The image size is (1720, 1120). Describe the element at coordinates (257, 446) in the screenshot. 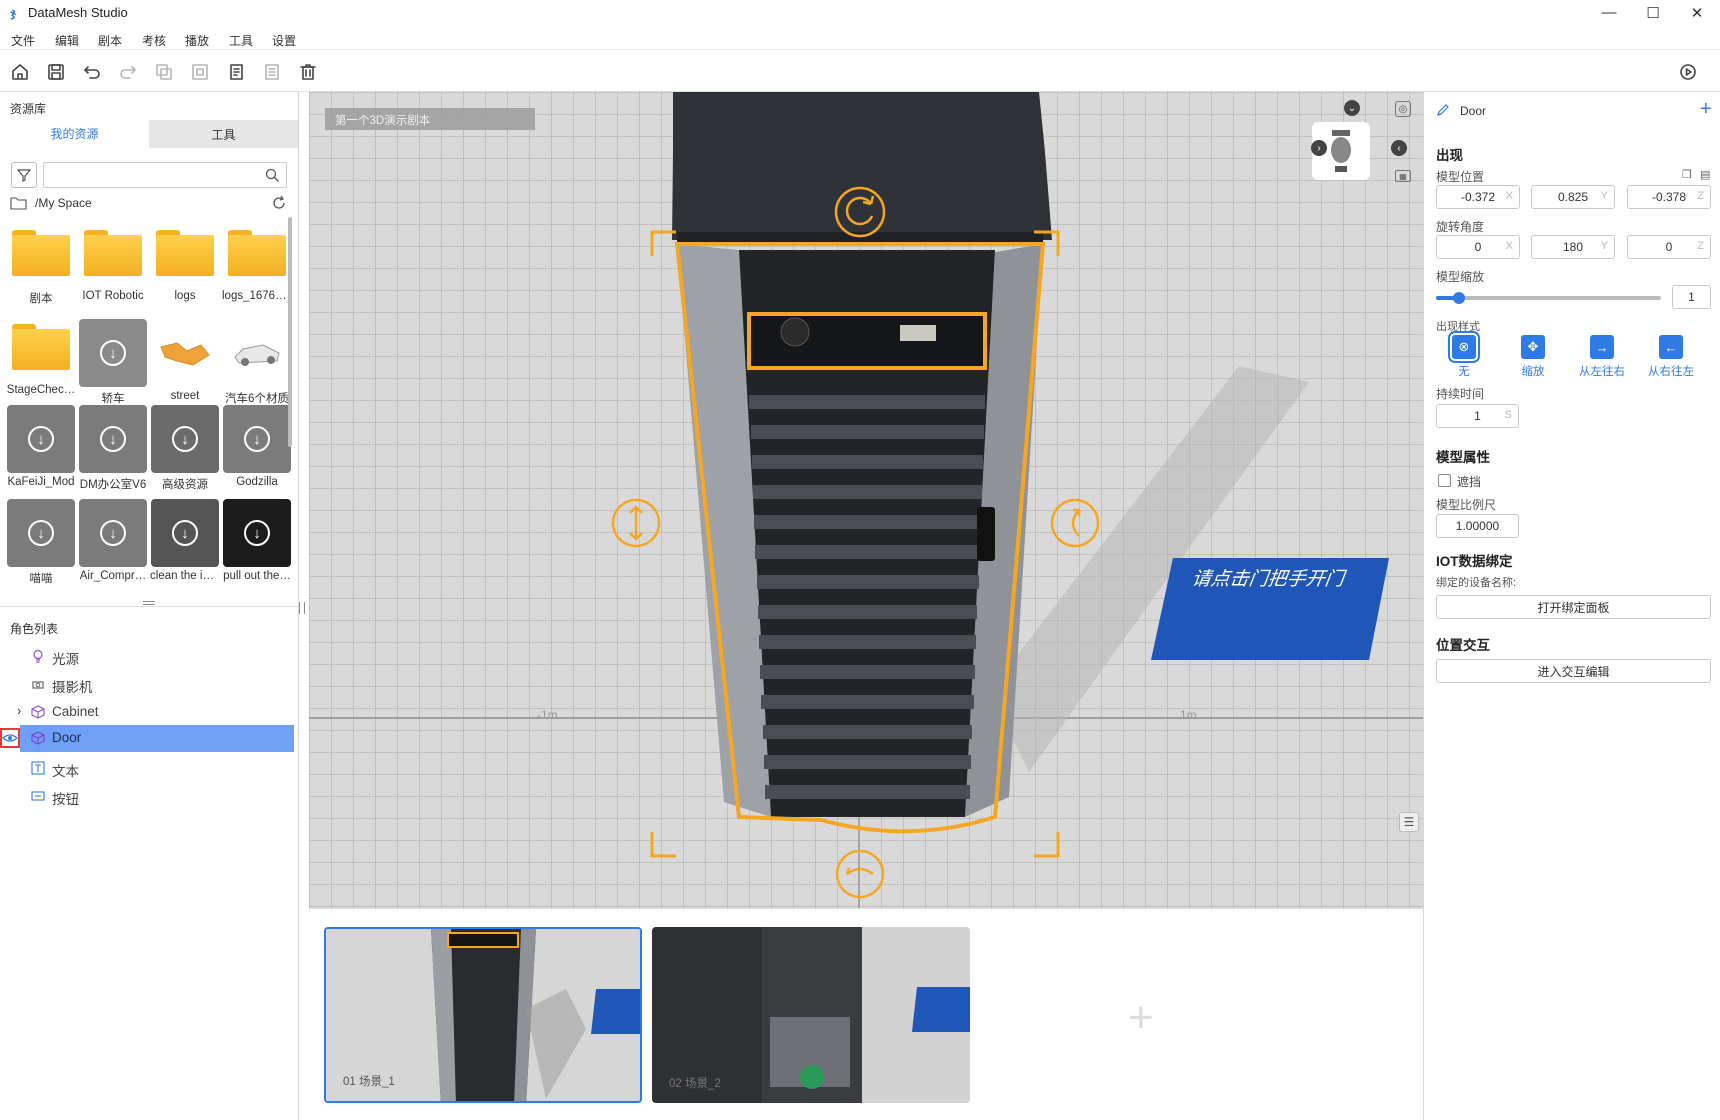

I see `asset-model: ↓ Godzilla` at that location.